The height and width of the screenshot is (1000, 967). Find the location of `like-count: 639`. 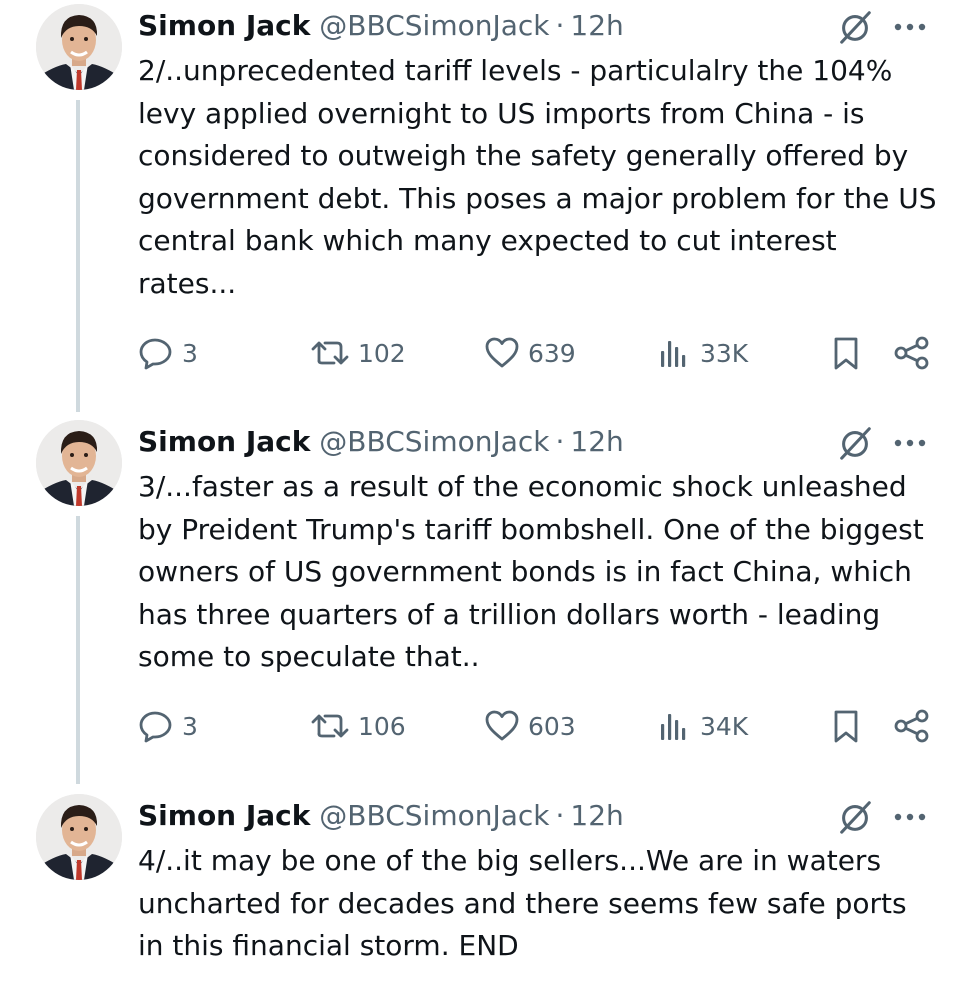

like-count: 639 is located at coordinates (552, 353).